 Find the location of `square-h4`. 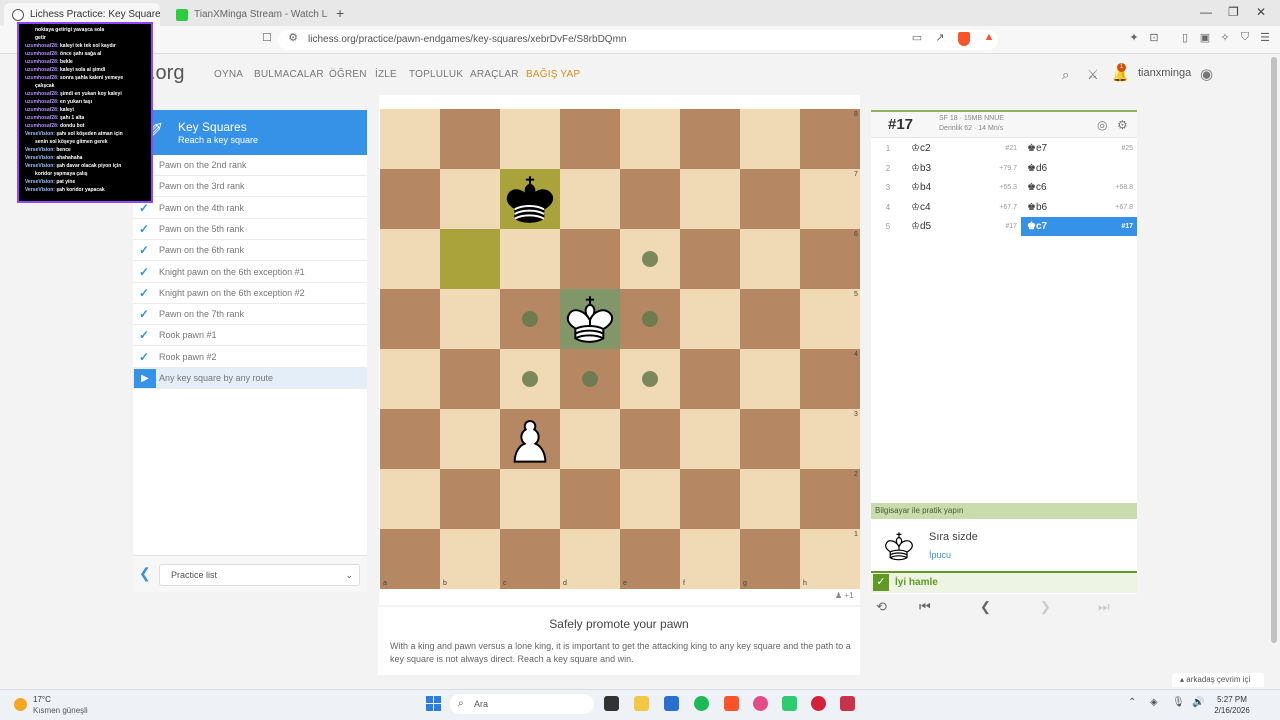

square-h4 is located at coordinates (830, 379).